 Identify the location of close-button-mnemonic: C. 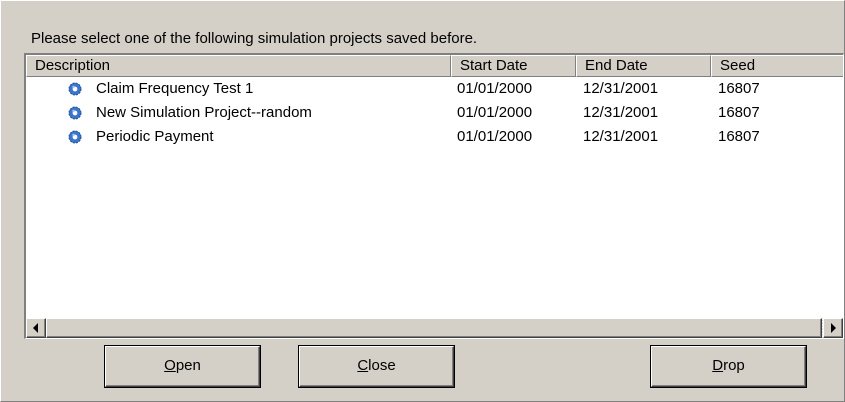
(363, 365).